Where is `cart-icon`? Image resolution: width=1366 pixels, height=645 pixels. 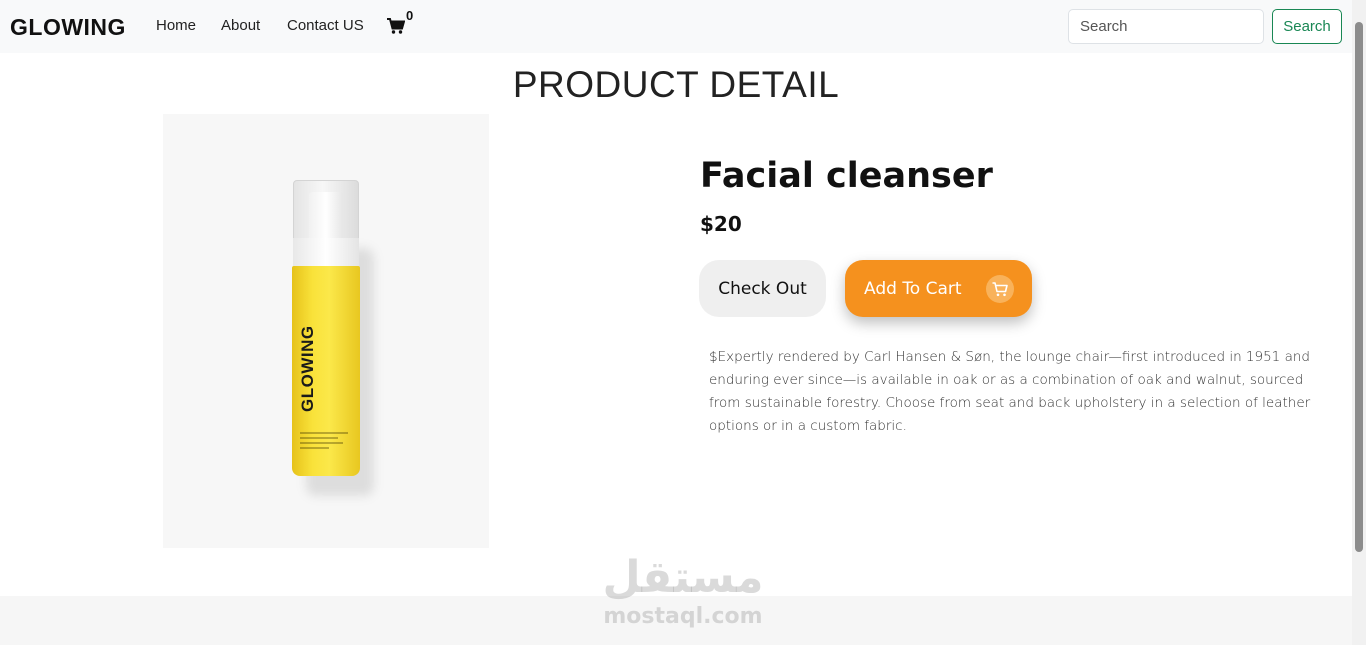
cart-icon is located at coordinates (1000, 289).